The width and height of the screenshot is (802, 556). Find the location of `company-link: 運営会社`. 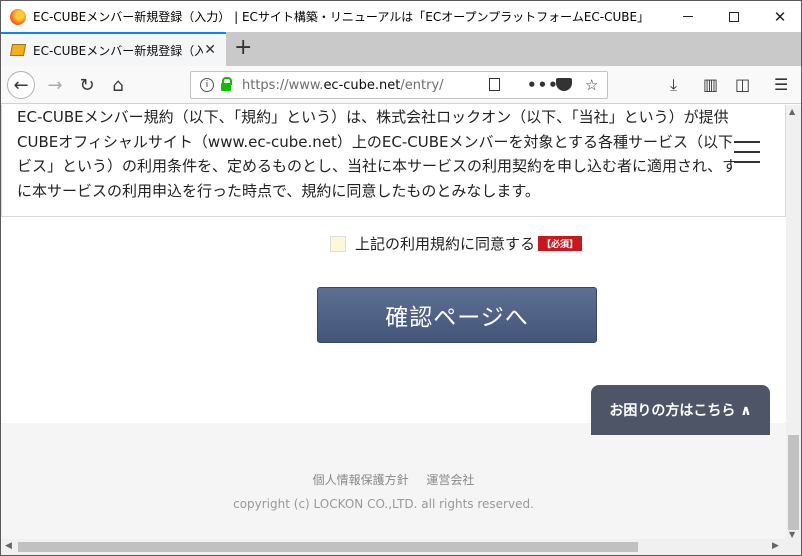

company-link: 運営会社 is located at coordinates (450, 480).